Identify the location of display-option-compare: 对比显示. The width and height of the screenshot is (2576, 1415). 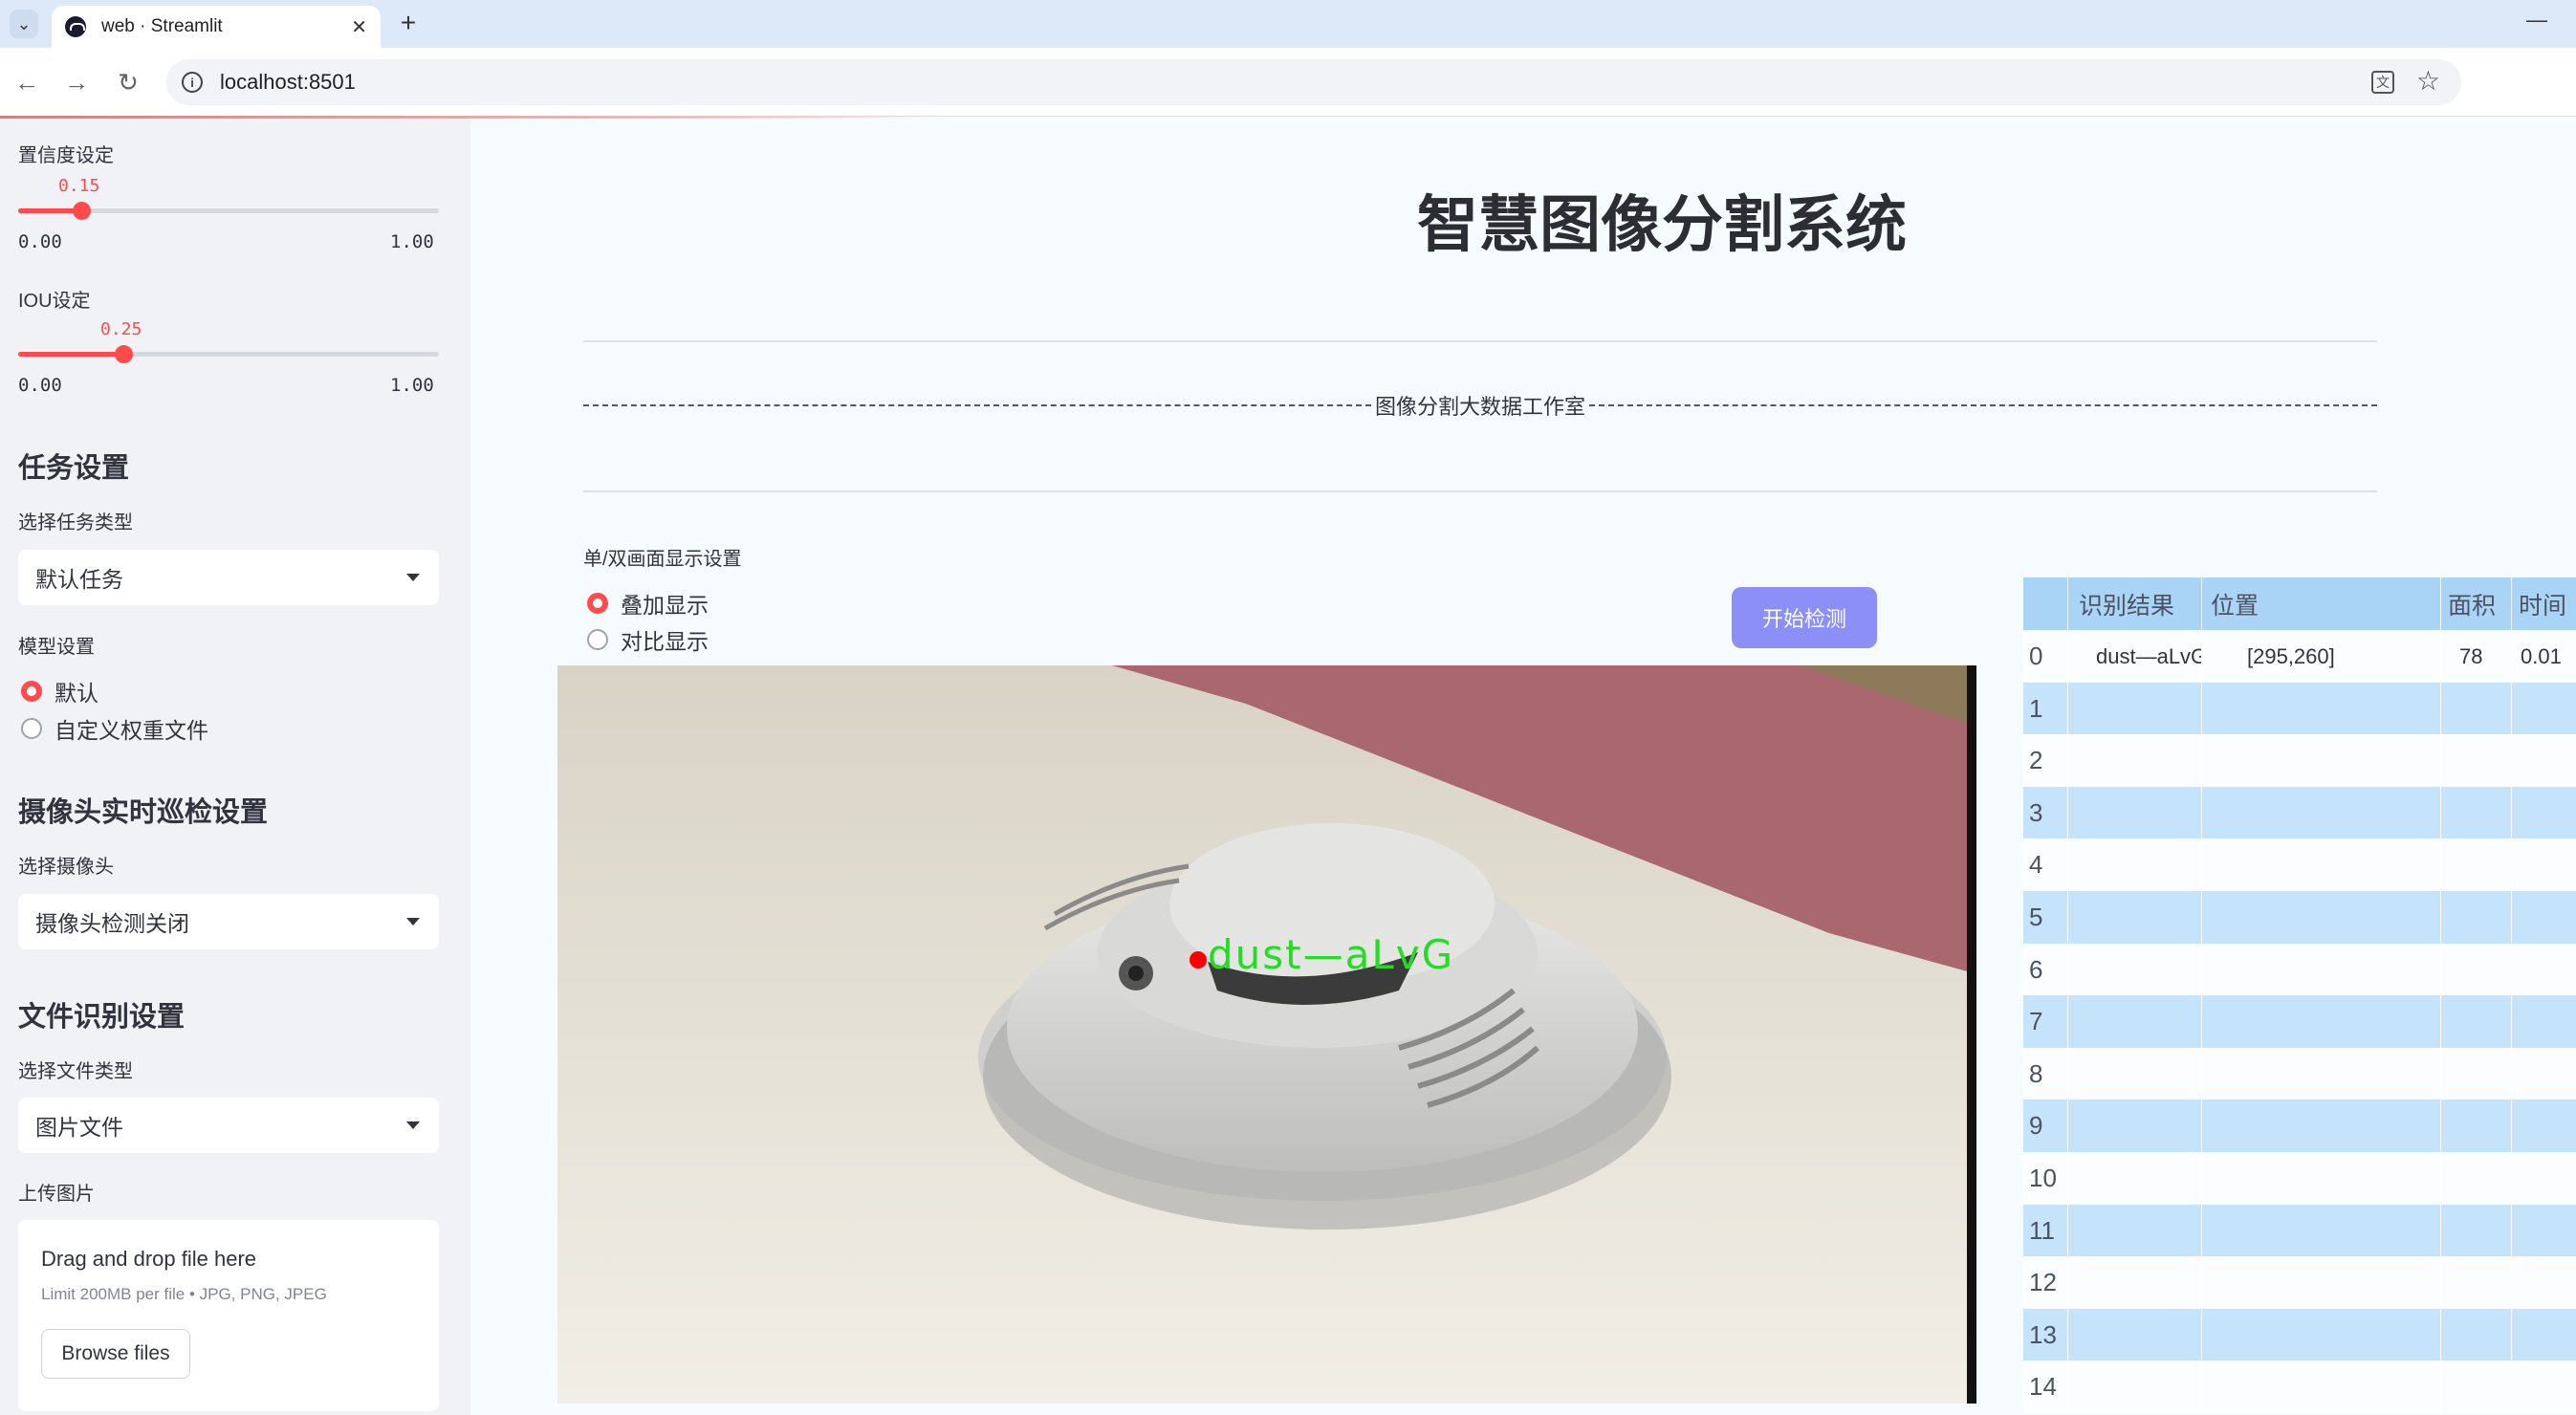
(648, 639).